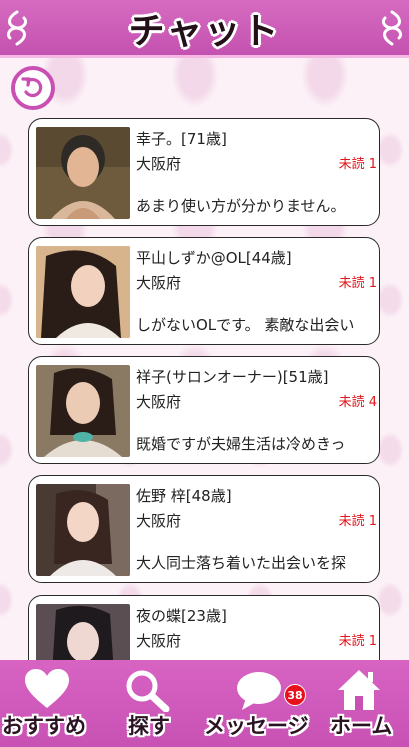 Image resolution: width=409 pixels, height=747 pixels. What do you see at coordinates (149, 726) in the screenshot?
I see `nav-search-label: 探す` at bounding box center [149, 726].